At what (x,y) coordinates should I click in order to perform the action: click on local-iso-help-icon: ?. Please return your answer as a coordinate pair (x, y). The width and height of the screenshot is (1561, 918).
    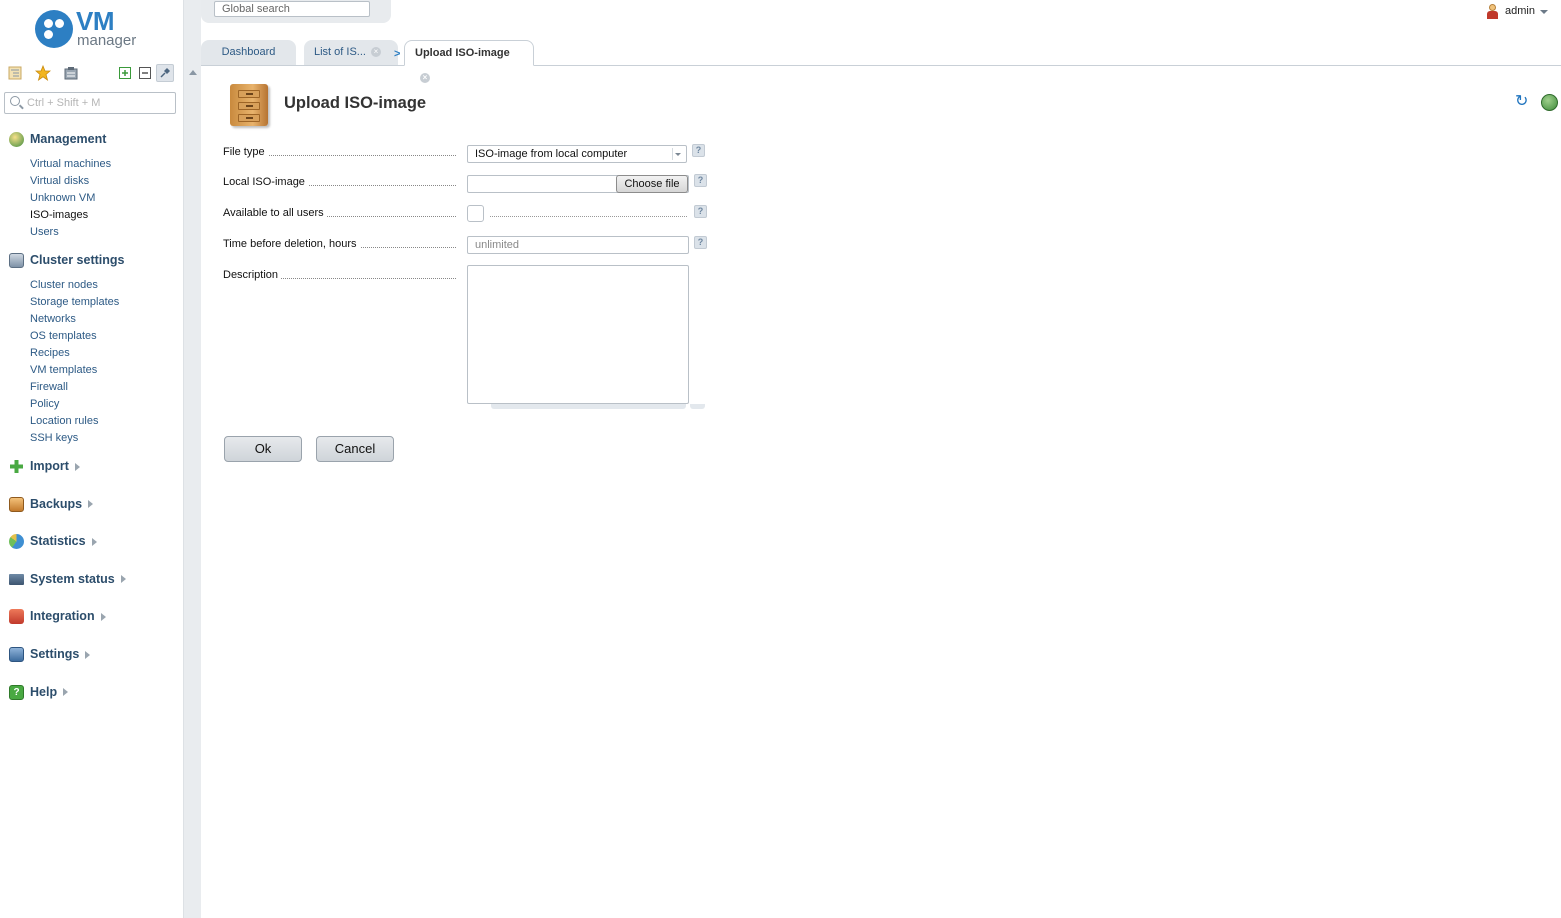
    Looking at the image, I should click on (700, 180).